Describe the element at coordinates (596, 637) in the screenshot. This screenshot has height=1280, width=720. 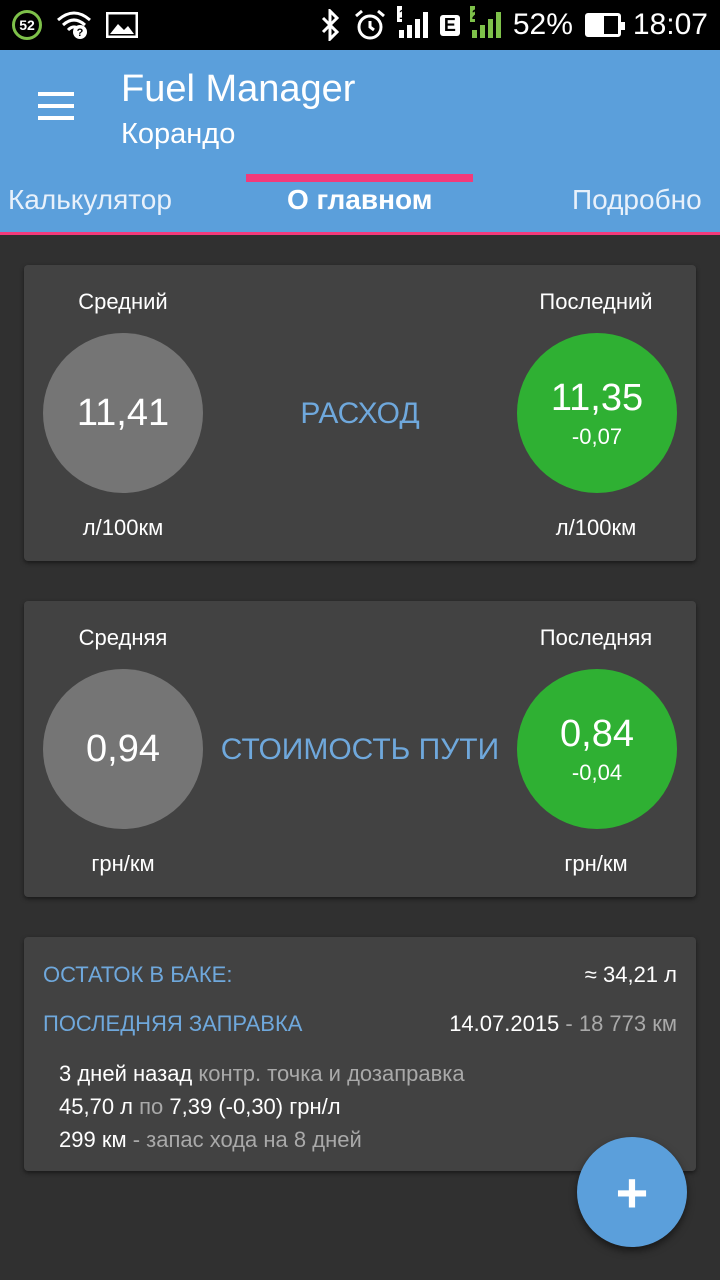
I see `trip-cost-last-label: Последняя` at that location.